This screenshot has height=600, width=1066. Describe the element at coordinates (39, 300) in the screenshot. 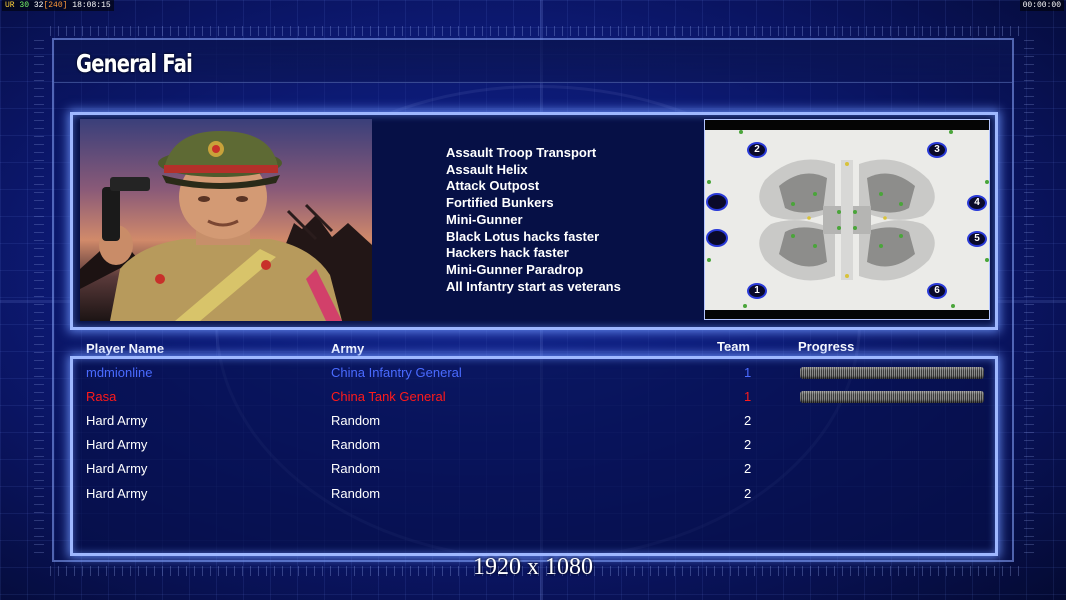

I see `ruler-left` at that location.